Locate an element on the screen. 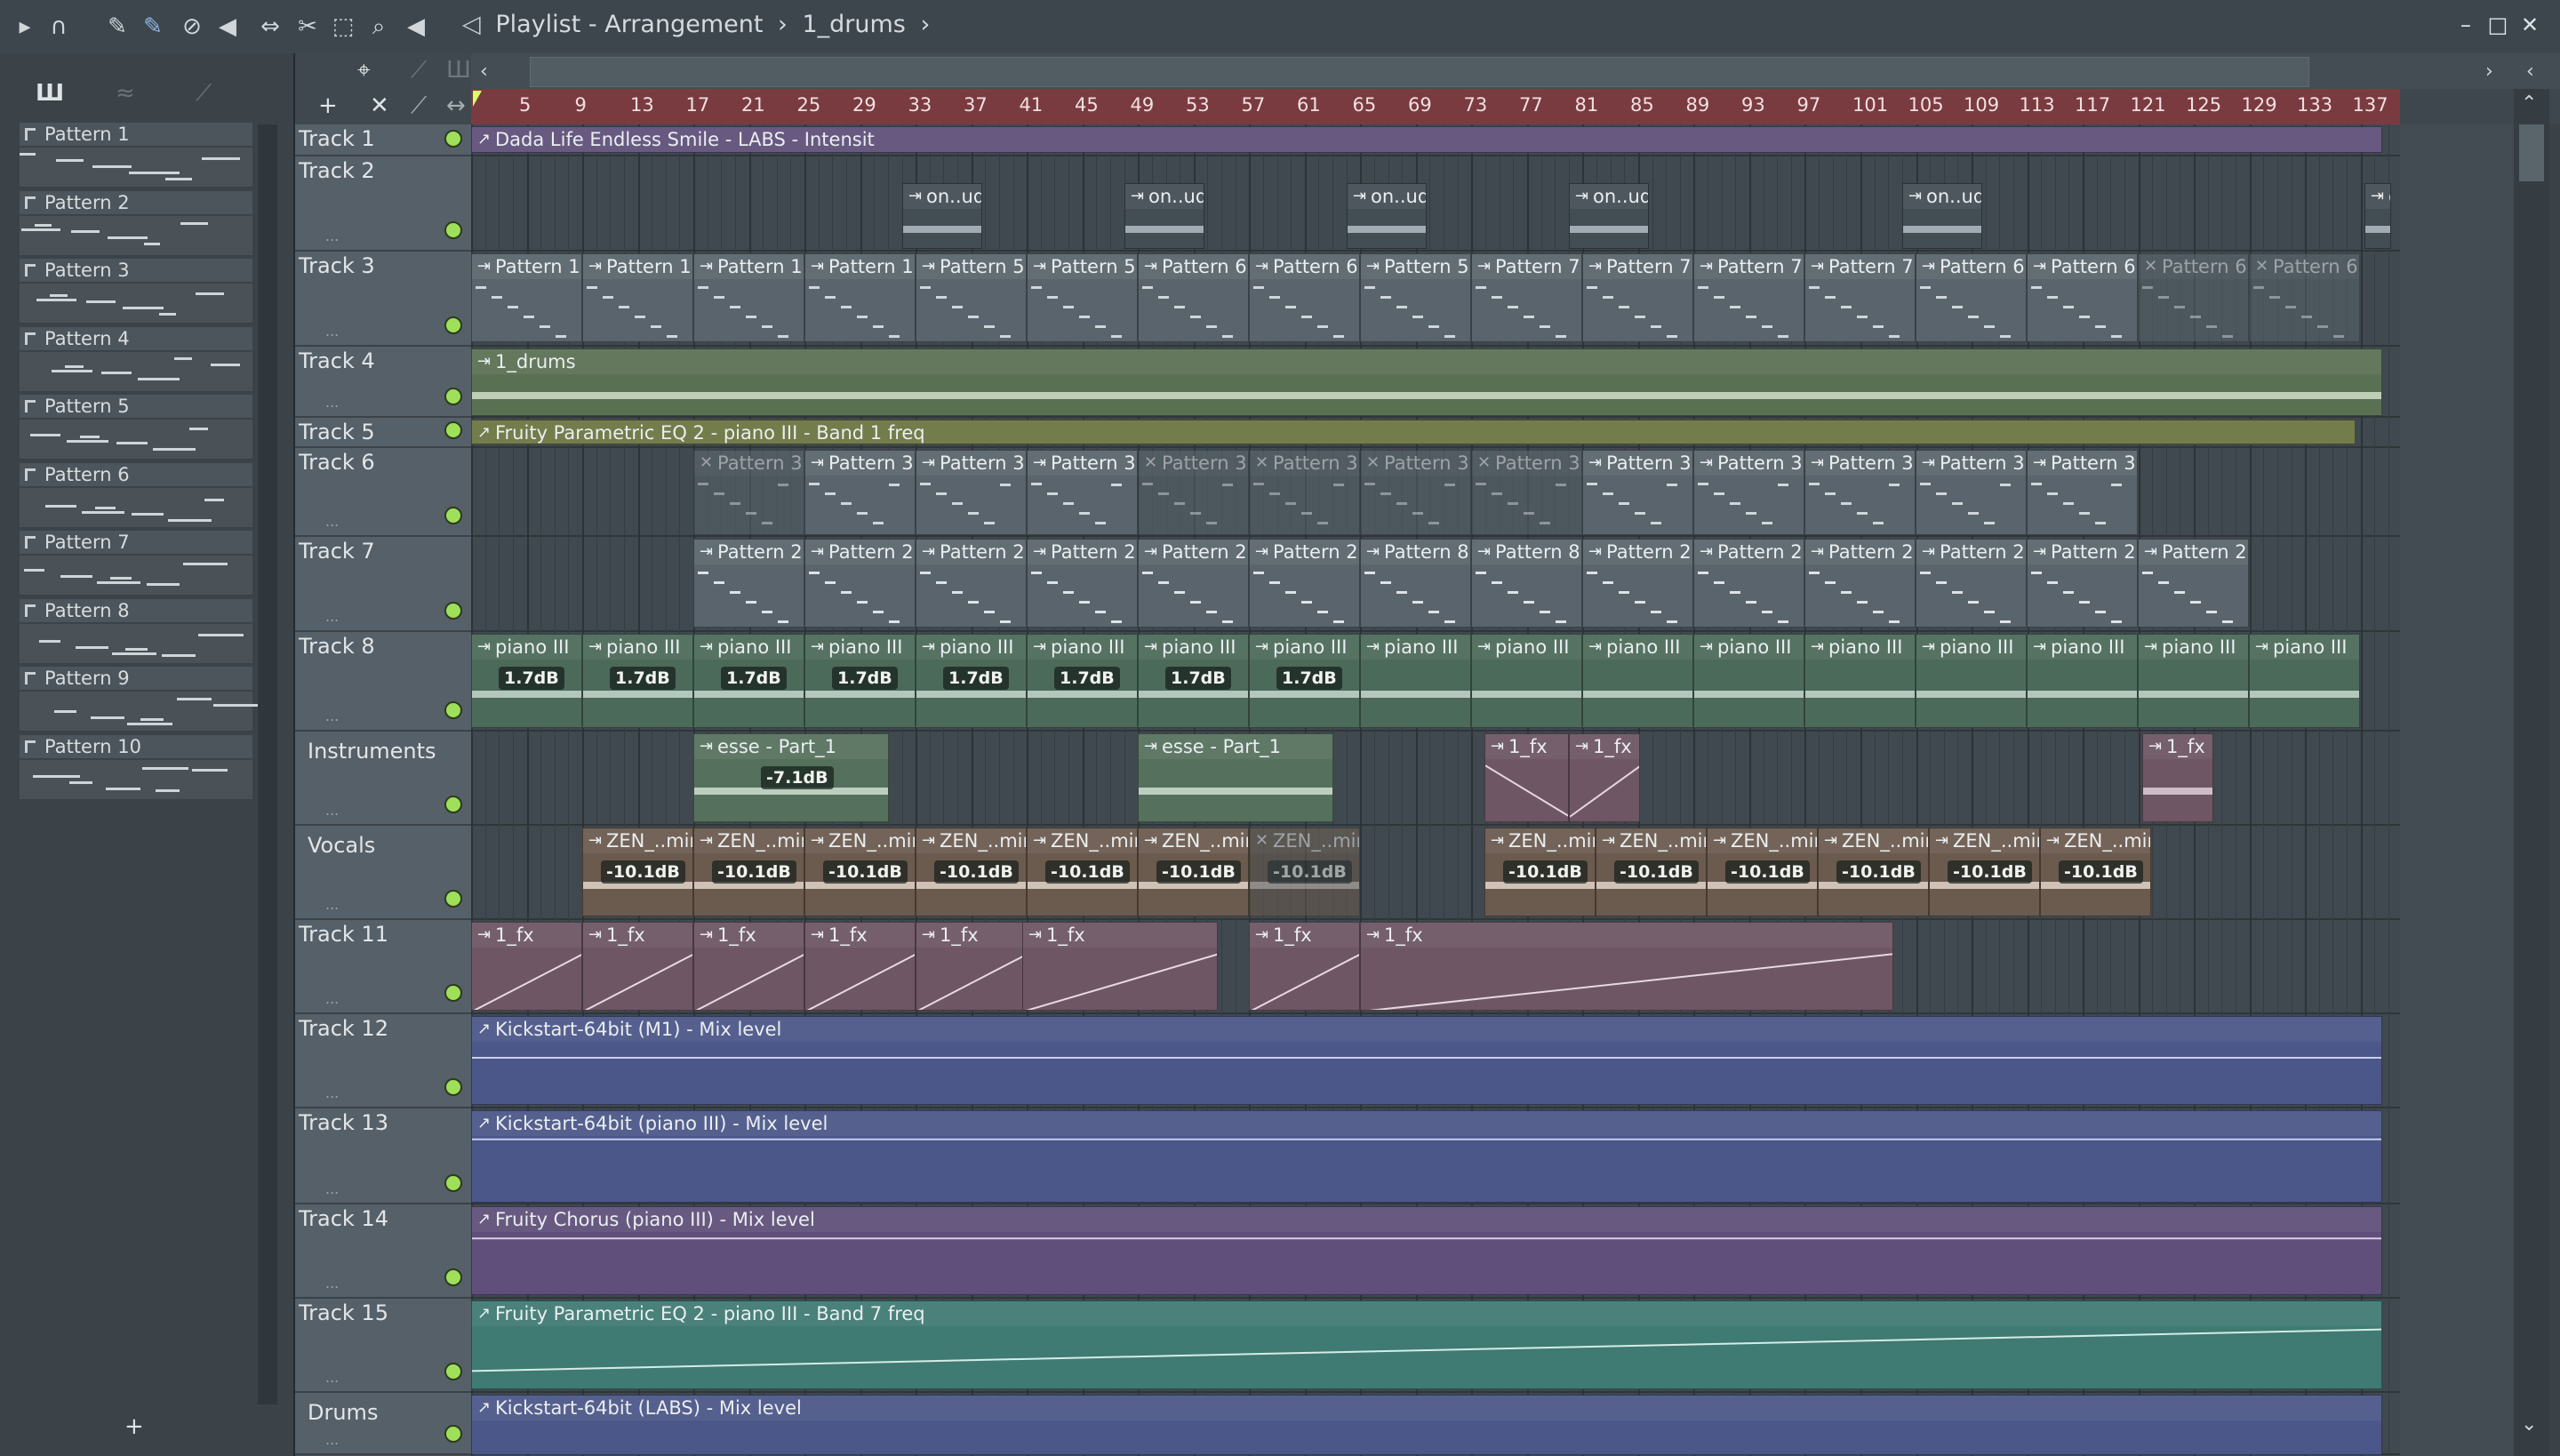  pattern-item: Pattern 1 is located at coordinates (132, 155).